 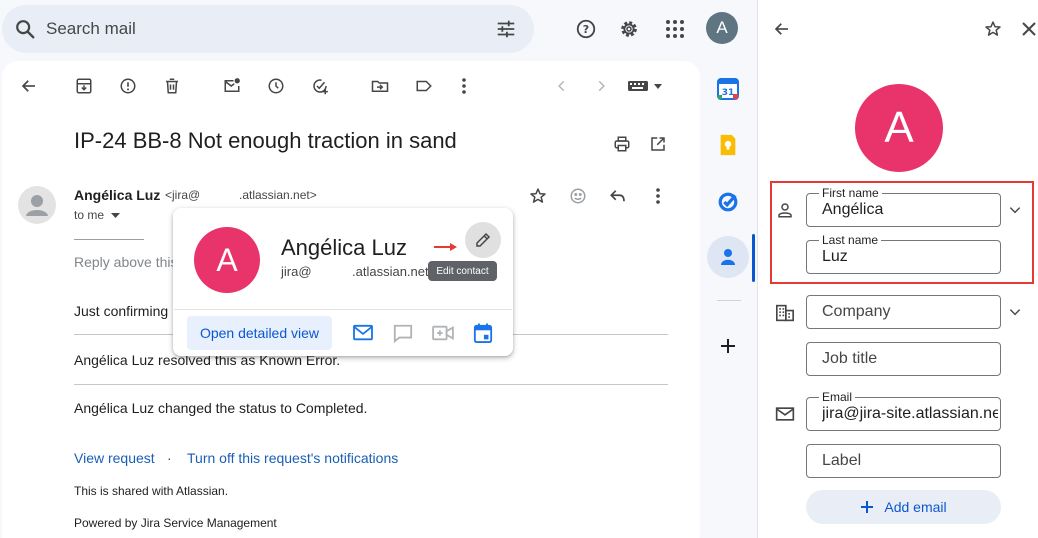 I want to click on hover-card-email-prefix: jira@, so click(x=296, y=271).